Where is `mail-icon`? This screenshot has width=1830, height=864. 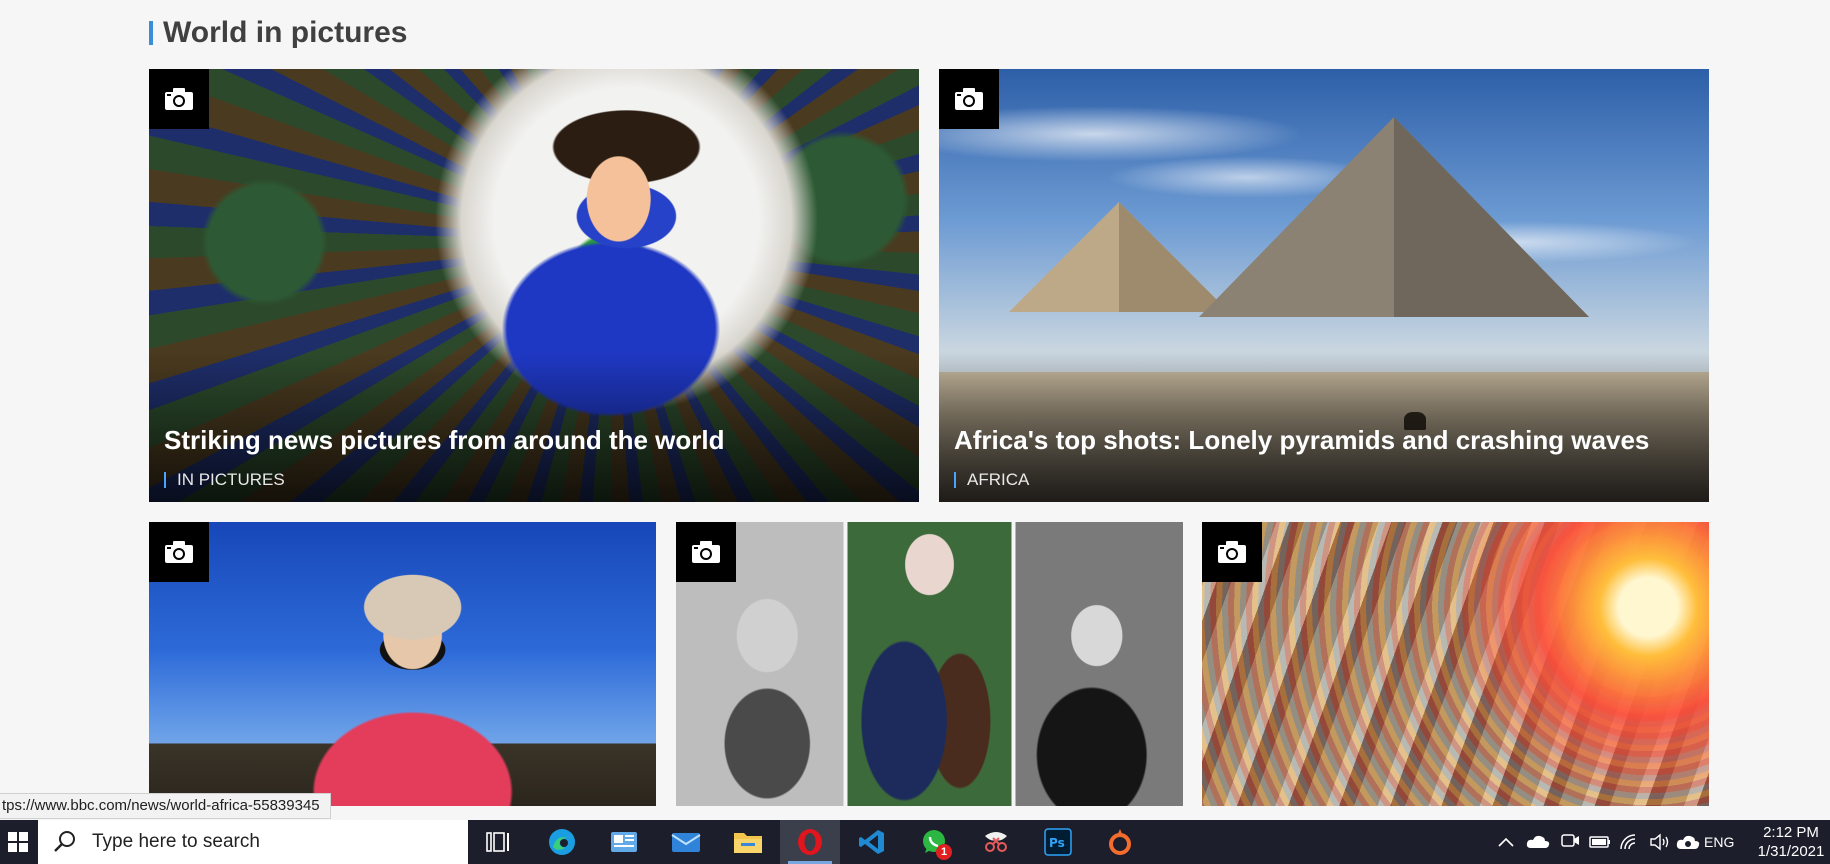 mail-icon is located at coordinates (686, 842).